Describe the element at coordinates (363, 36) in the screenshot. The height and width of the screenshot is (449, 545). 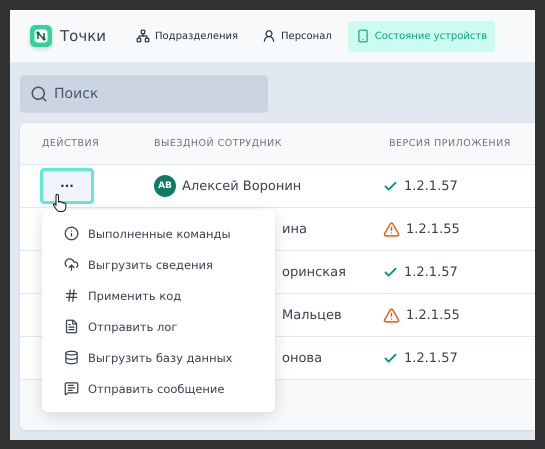
I see `phone-icon` at that location.